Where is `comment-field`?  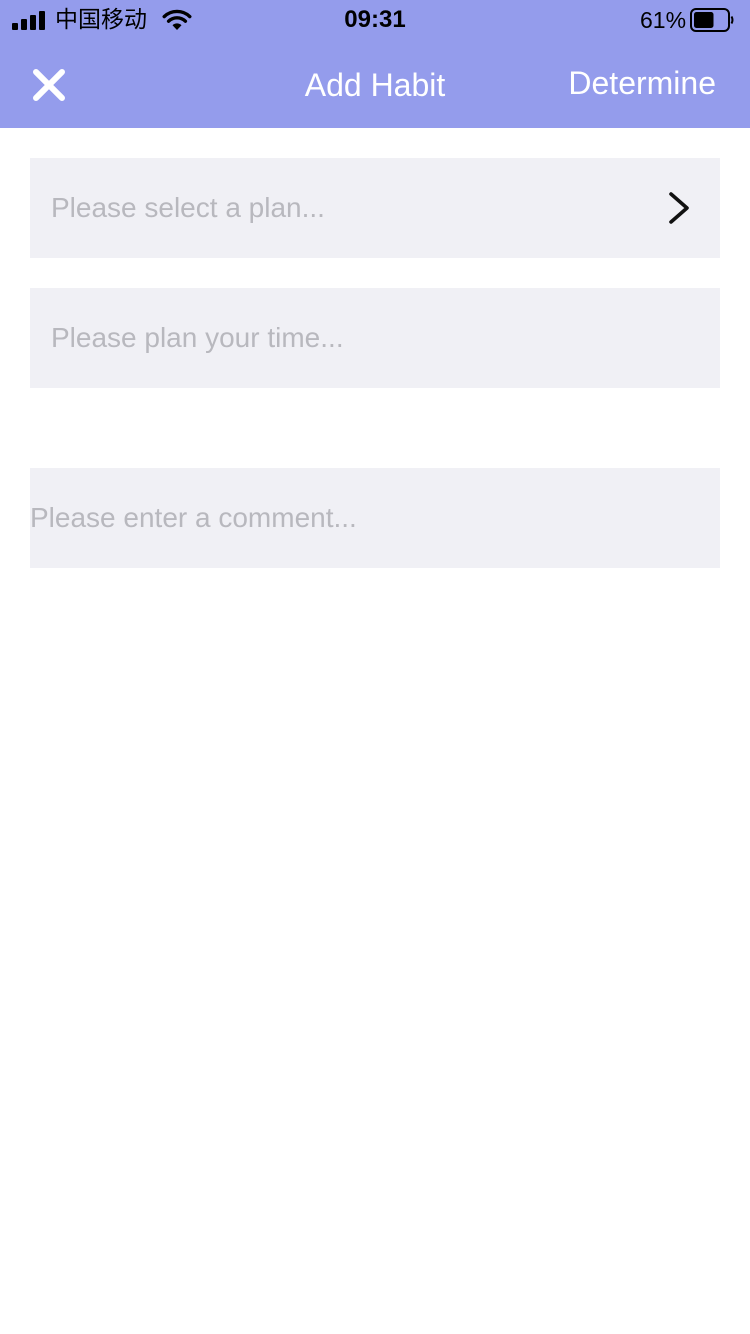
comment-field is located at coordinates (375, 518).